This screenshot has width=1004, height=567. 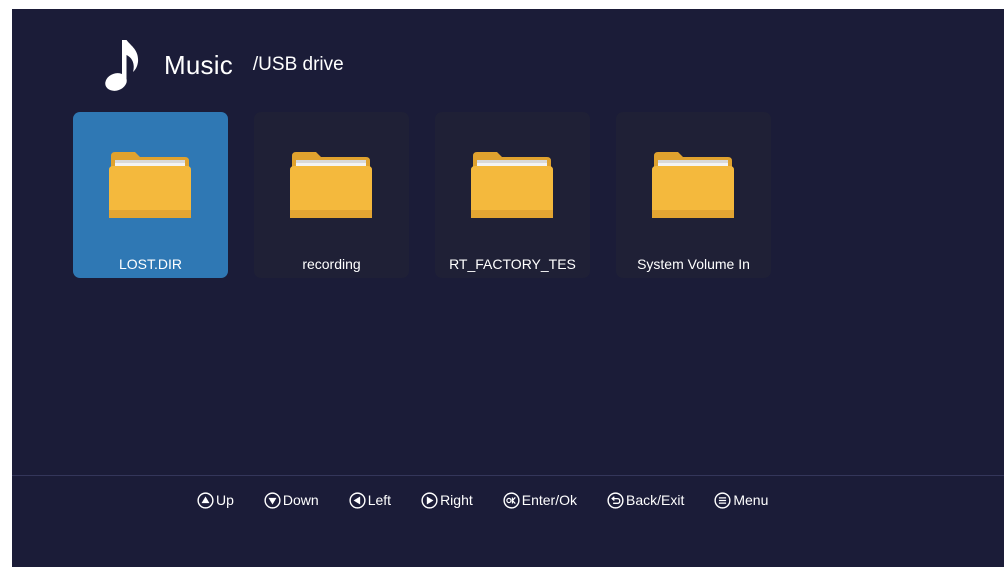 What do you see at coordinates (379, 500) in the screenshot?
I see `hint-label: Left` at bounding box center [379, 500].